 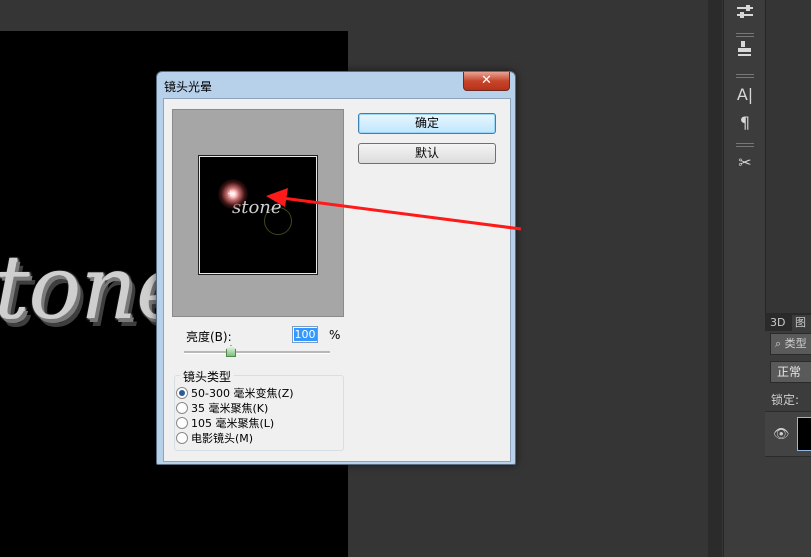 I want to click on lens-option-35mm: 35 毫米聚焦(K), so click(x=222, y=407).